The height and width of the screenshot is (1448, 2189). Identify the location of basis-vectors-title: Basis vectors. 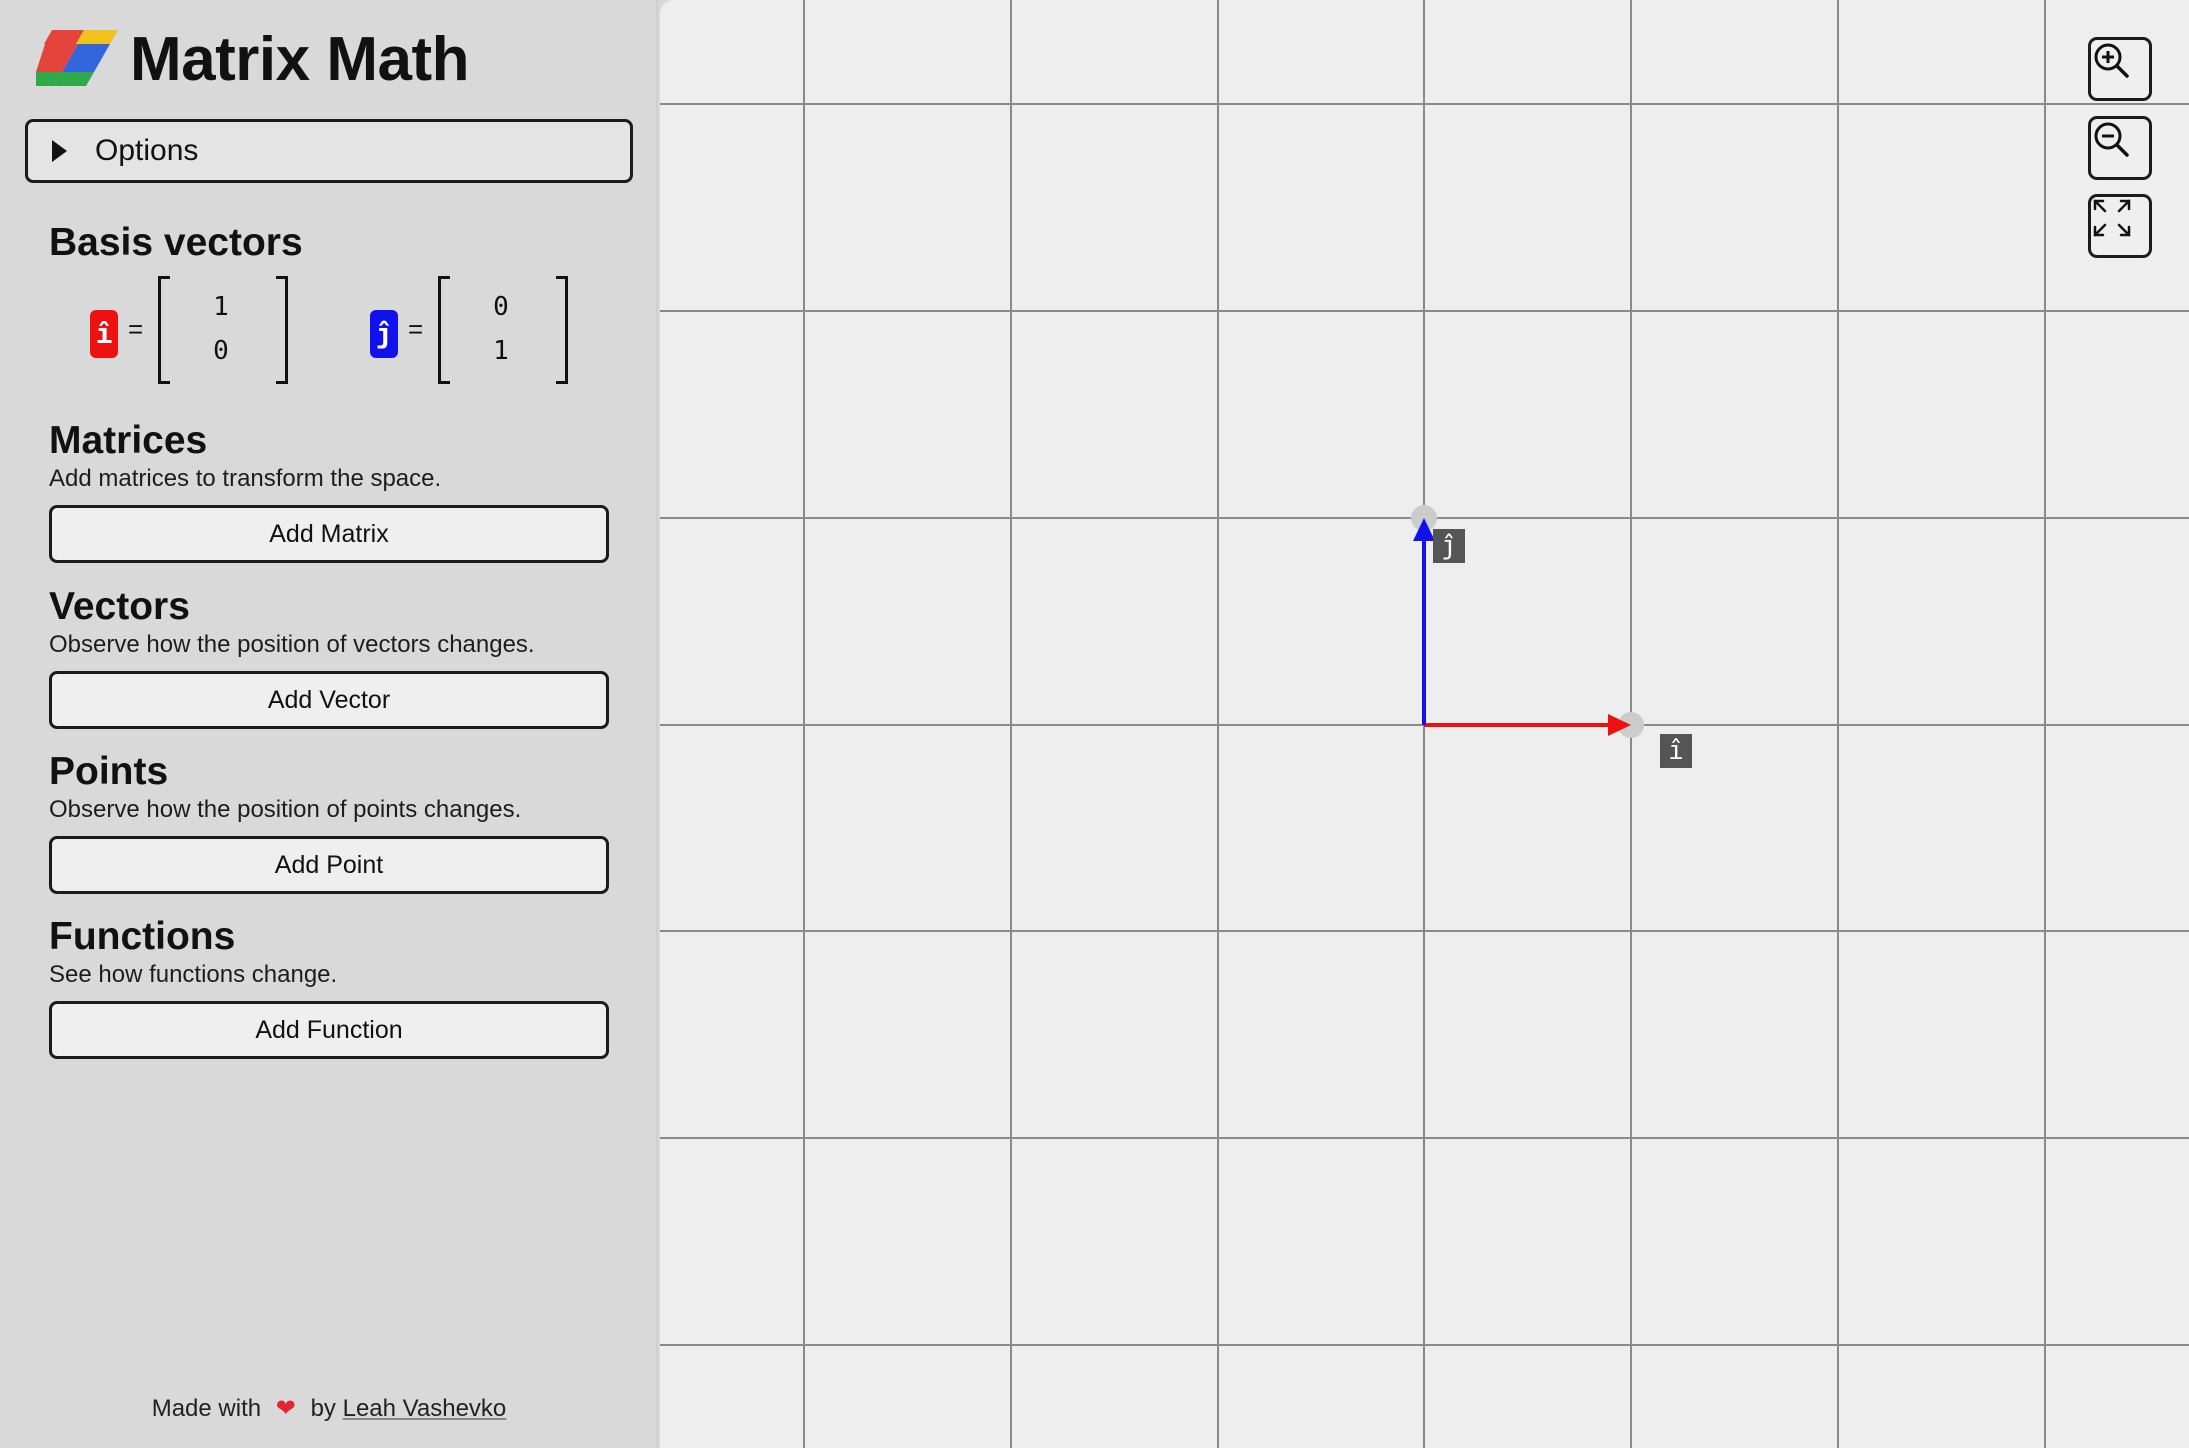
(176, 242).